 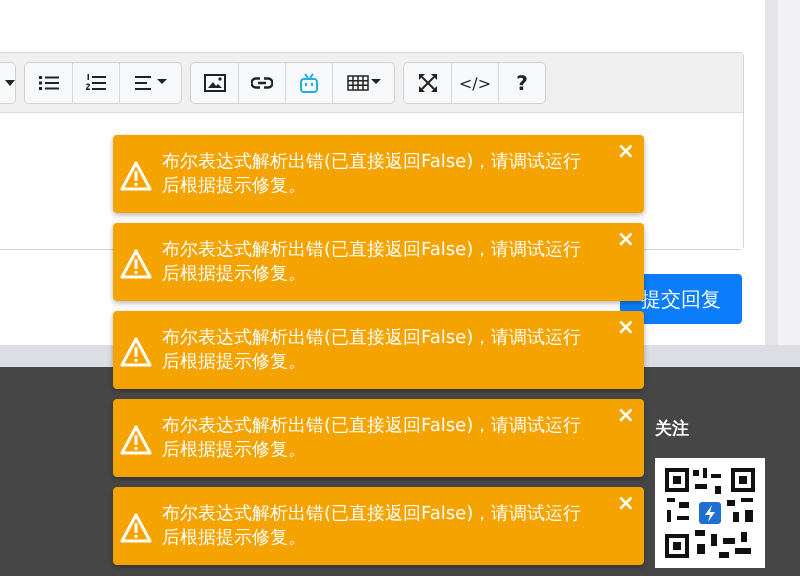 I want to click on follow-heading: 关注, so click(x=672, y=429).